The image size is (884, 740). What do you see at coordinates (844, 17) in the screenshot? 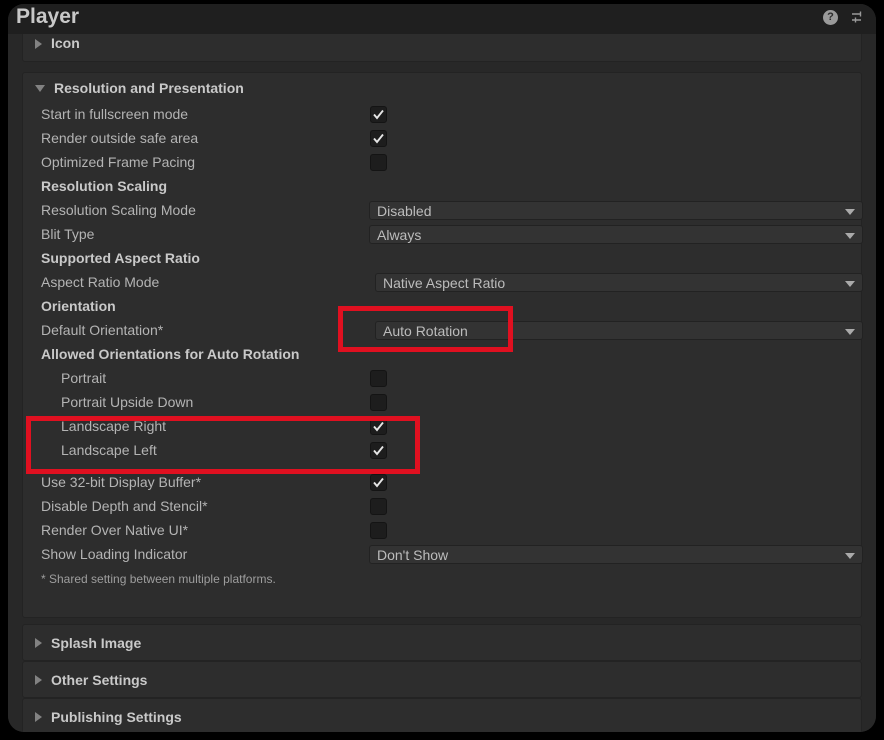
I see `titlebar-icon-group: ?` at bounding box center [844, 17].